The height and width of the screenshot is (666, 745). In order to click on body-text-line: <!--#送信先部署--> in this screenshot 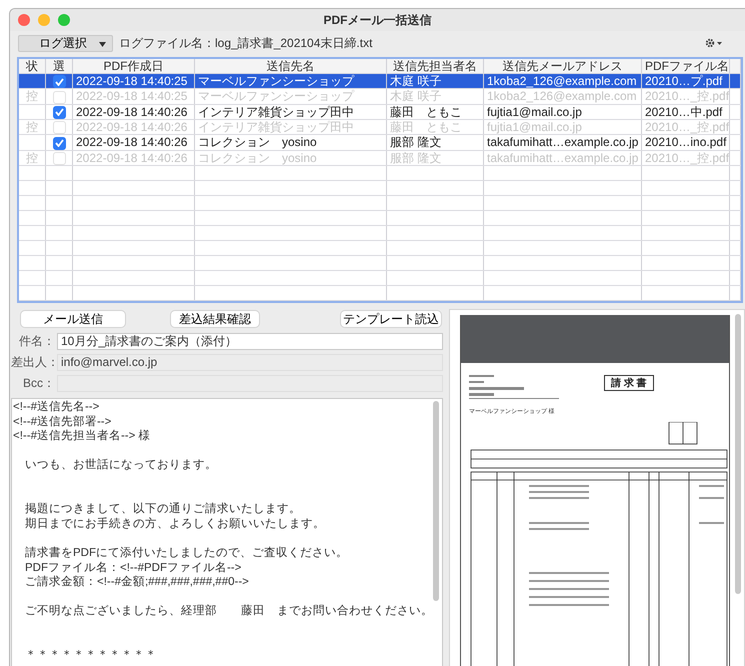, I will do `click(62, 422)`.